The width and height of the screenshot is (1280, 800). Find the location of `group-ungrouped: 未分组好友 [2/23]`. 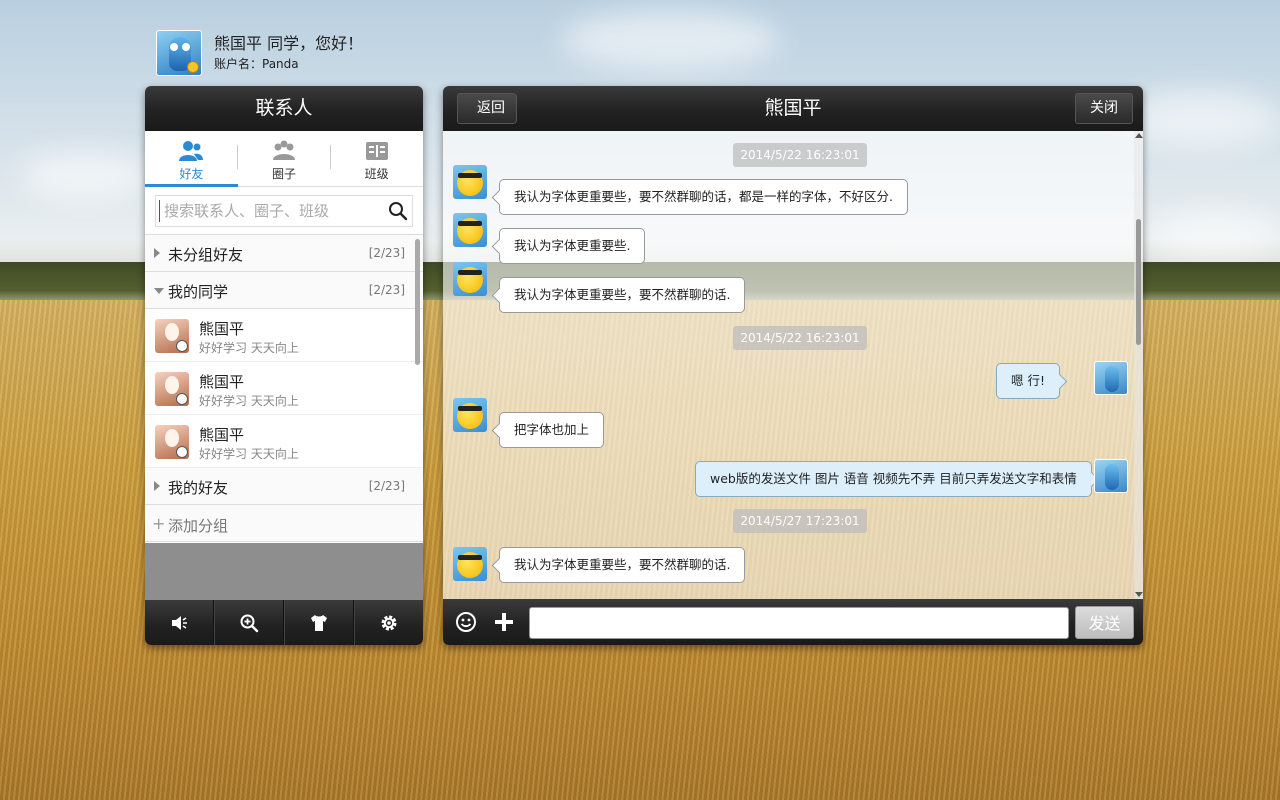

group-ungrouped: 未分组好友 [2/23] is located at coordinates (284, 253).